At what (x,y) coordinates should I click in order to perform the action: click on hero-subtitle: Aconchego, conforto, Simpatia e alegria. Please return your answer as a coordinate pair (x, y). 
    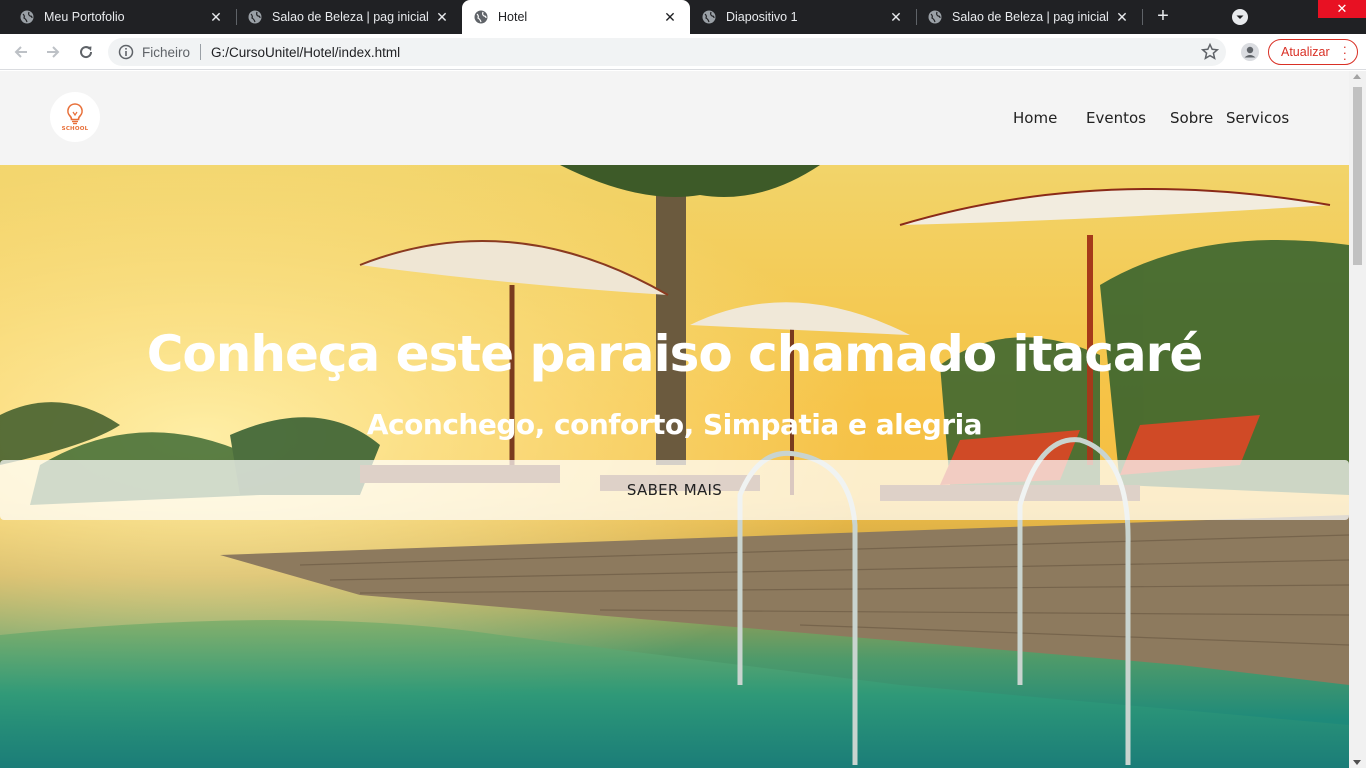
    Looking at the image, I should click on (674, 424).